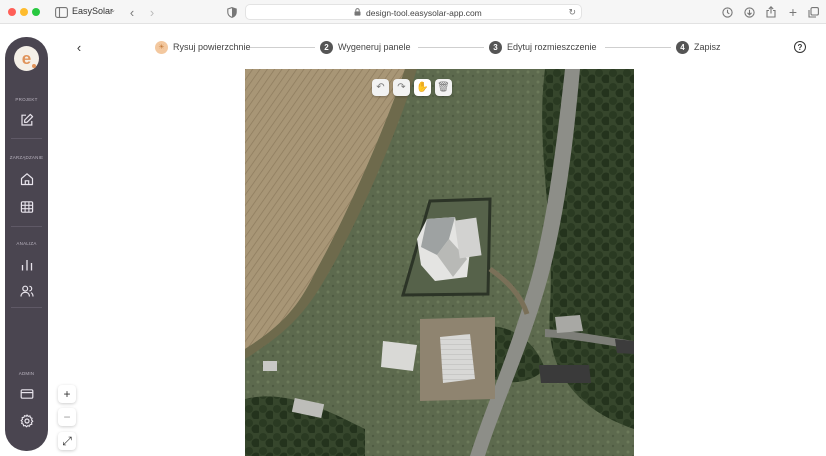 This screenshot has height=456, width=826. What do you see at coordinates (495, 47) in the screenshot?
I see `step-number: 3` at bounding box center [495, 47].